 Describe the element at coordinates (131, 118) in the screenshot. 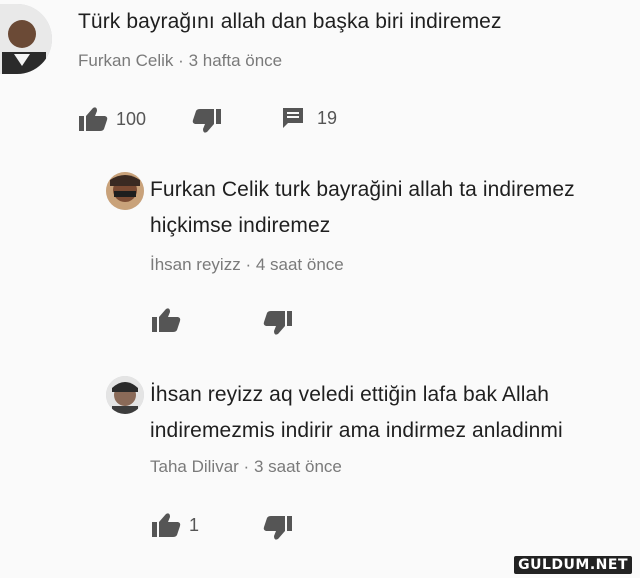

I see `like-count: 100` at that location.